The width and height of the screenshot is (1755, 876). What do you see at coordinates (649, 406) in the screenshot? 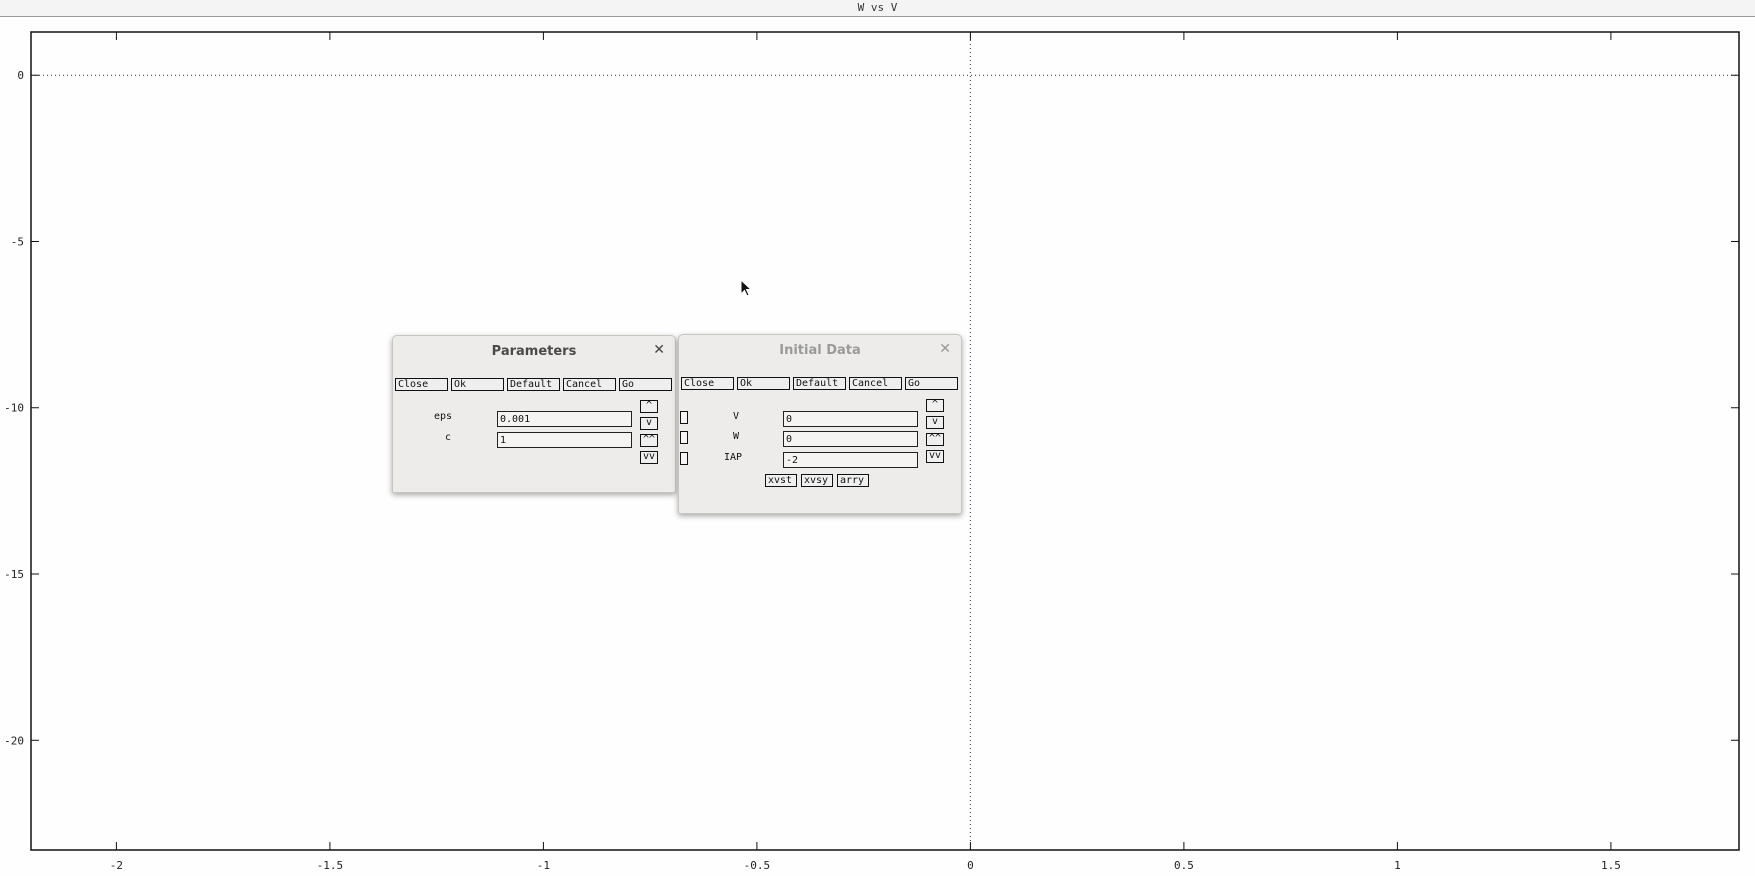
I see `param-scroll-up-button: ^` at bounding box center [649, 406].